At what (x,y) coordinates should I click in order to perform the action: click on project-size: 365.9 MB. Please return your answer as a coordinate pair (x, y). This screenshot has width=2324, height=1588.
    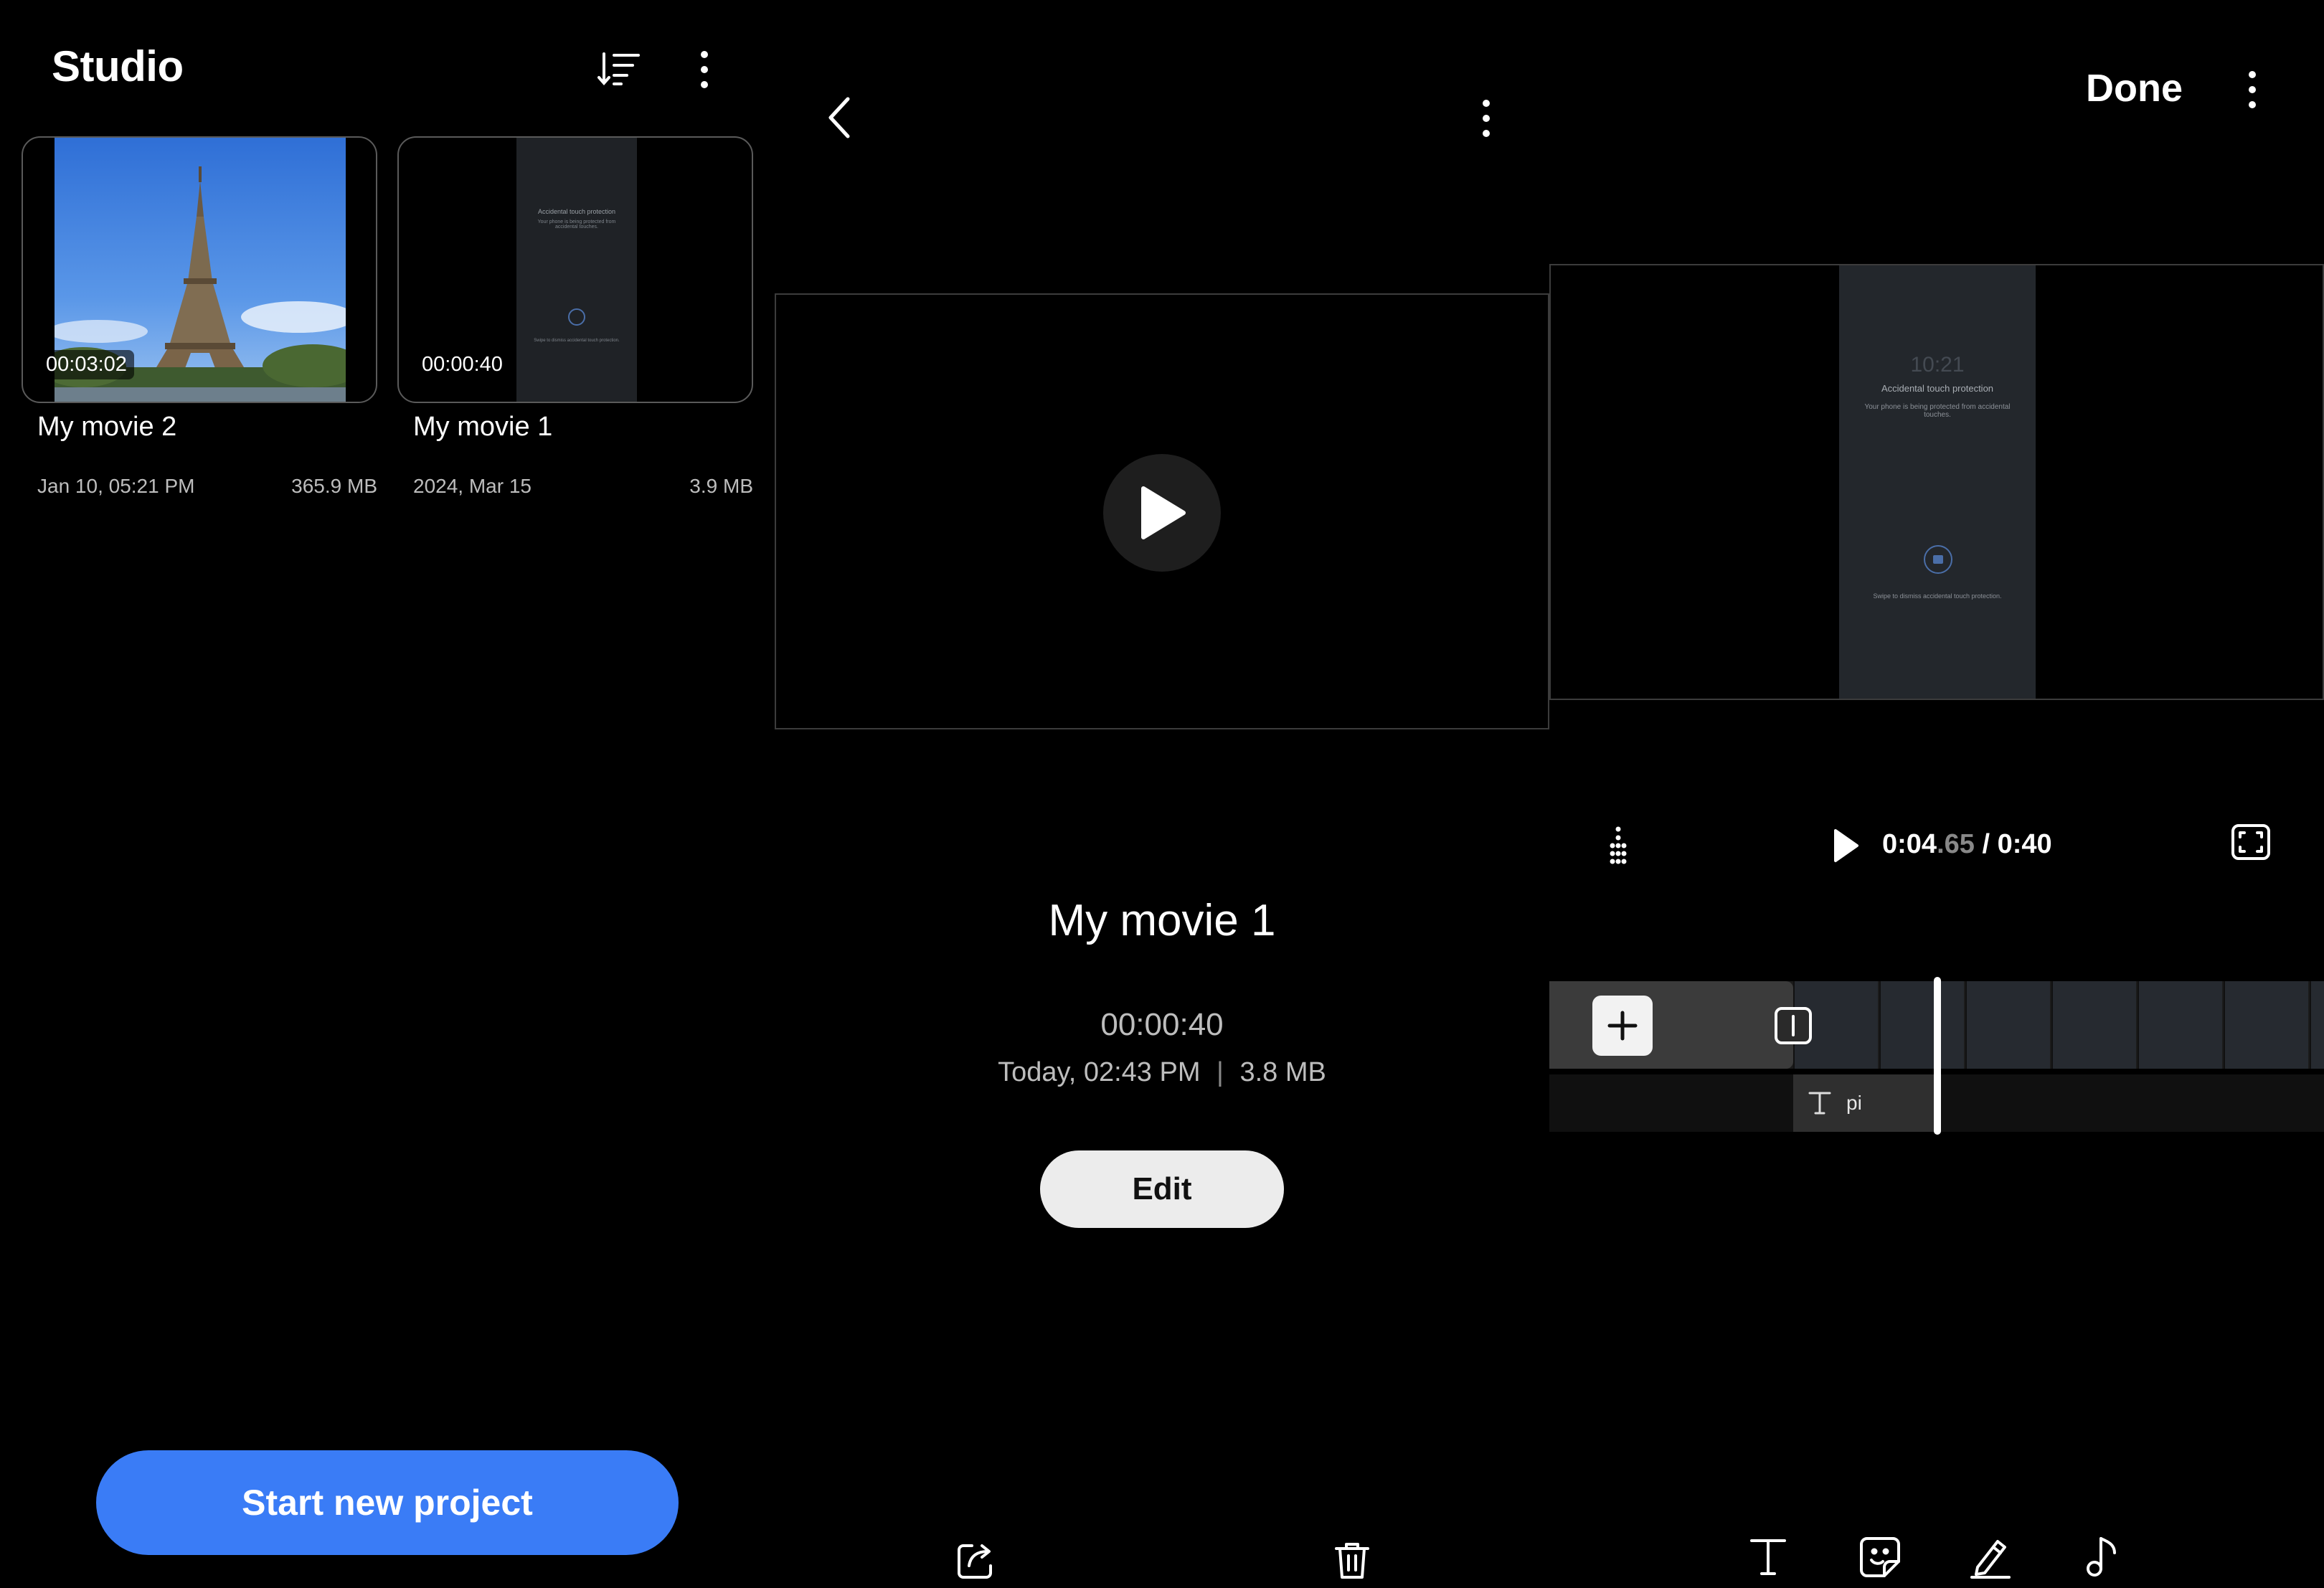
    Looking at the image, I should click on (334, 486).